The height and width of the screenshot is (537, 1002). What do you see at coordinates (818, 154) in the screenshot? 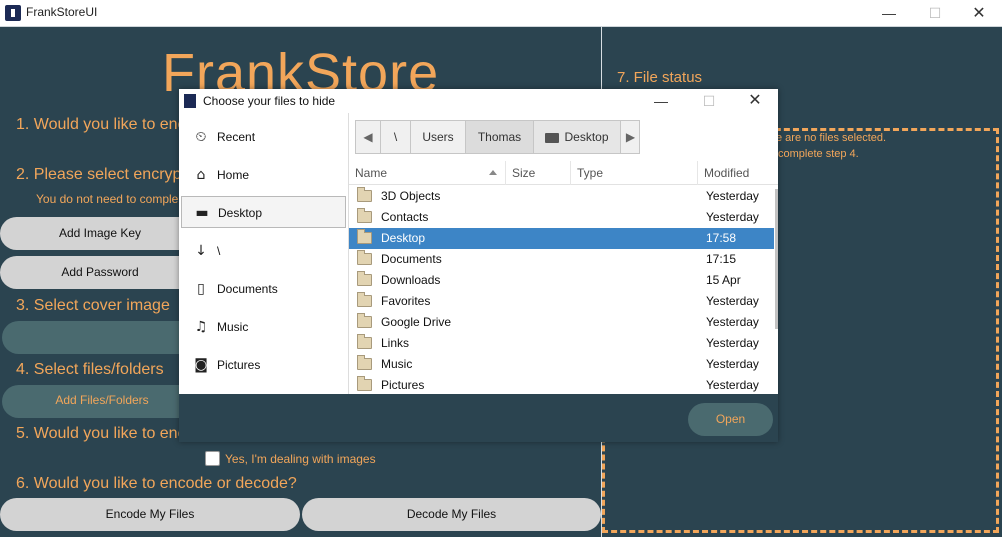
I see `status-message-line-2: complete step 4.` at bounding box center [818, 154].